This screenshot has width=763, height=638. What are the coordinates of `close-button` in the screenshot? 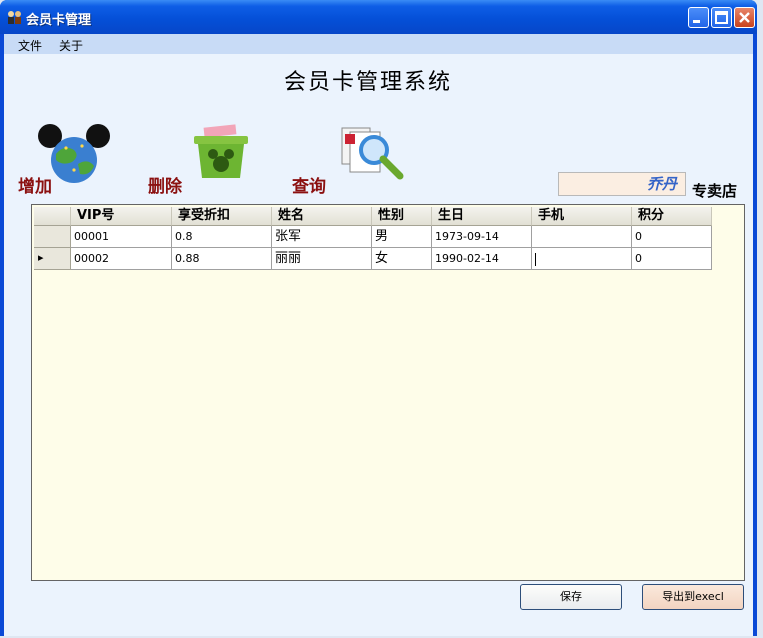 It's located at (744, 17).